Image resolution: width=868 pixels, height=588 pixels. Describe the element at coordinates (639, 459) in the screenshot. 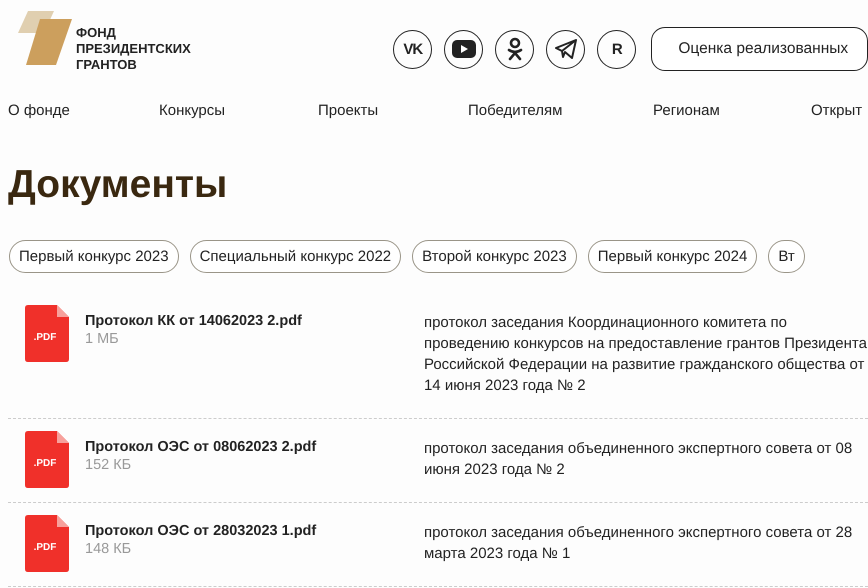

I see `file-description: протокол заседания объединенного экспертного совета от 08 июня 2023 года № 2` at that location.